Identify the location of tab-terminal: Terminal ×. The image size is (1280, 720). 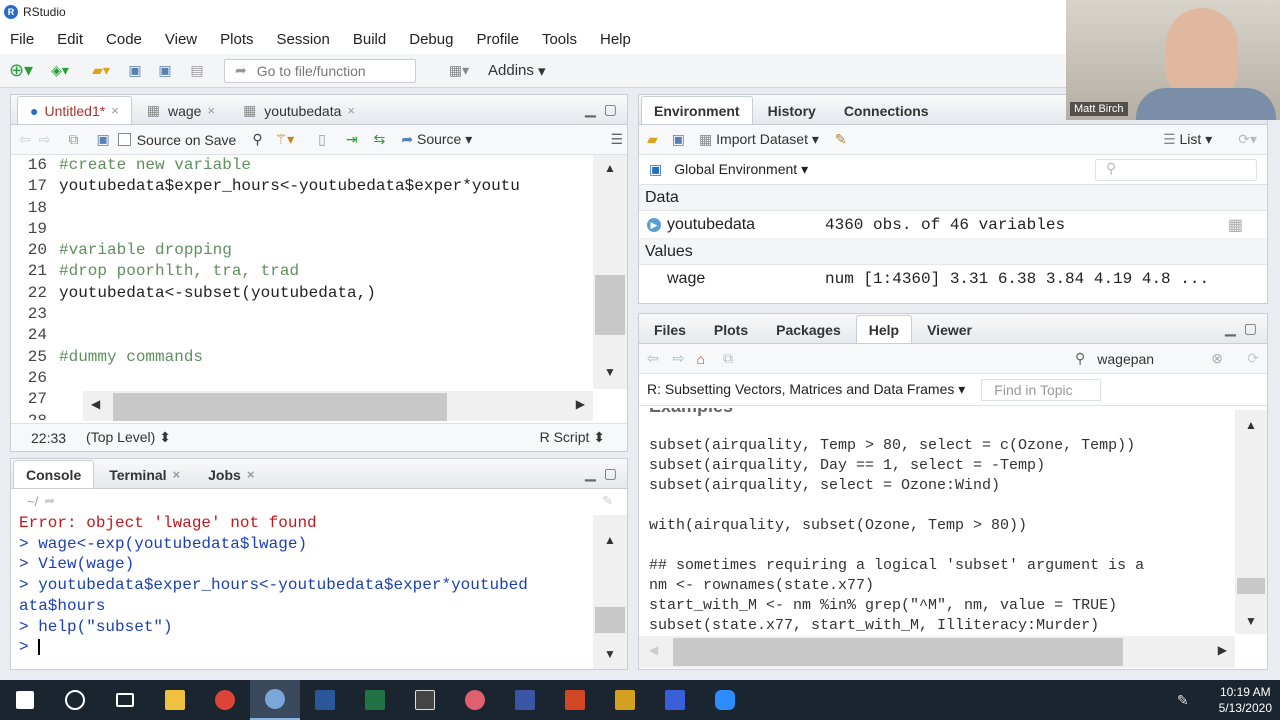
(144, 474).